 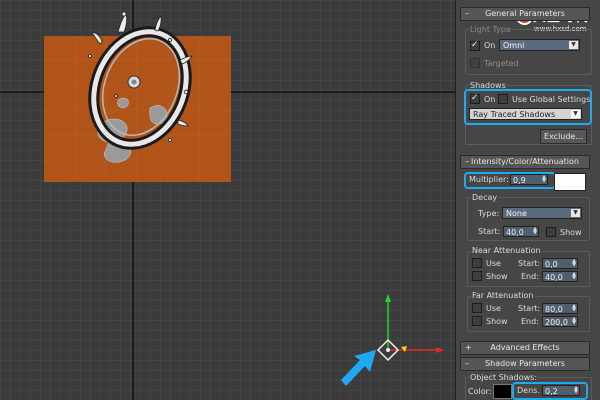 What do you see at coordinates (358, 368) in the screenshot?
I see `pointer-arrow-icon` at bounding box center [358, 368].